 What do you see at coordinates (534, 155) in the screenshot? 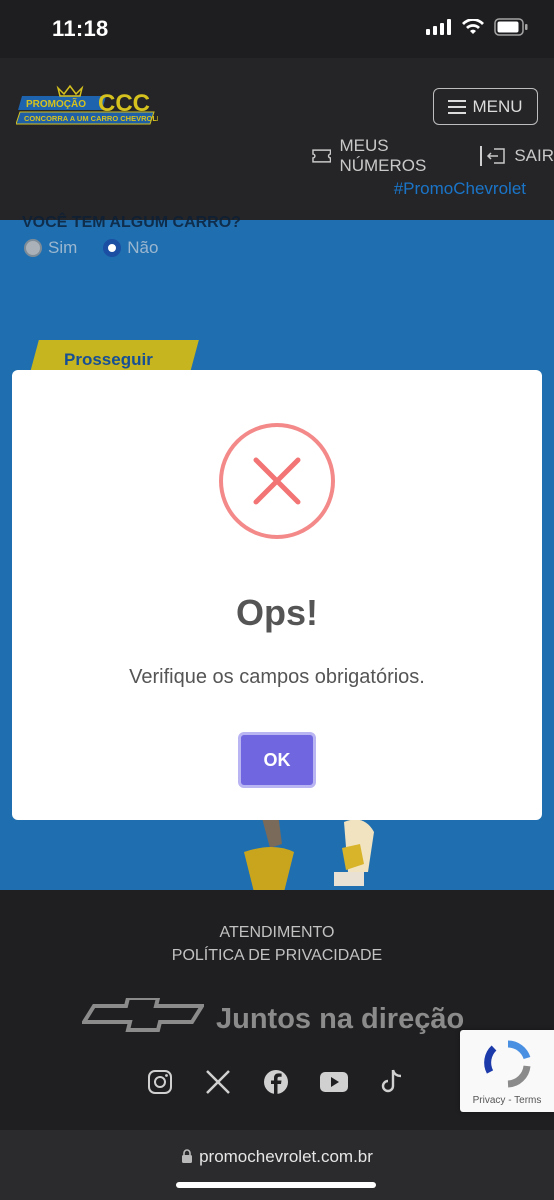
I see `logout-label: SAIR` at bounding box center [534, 155].